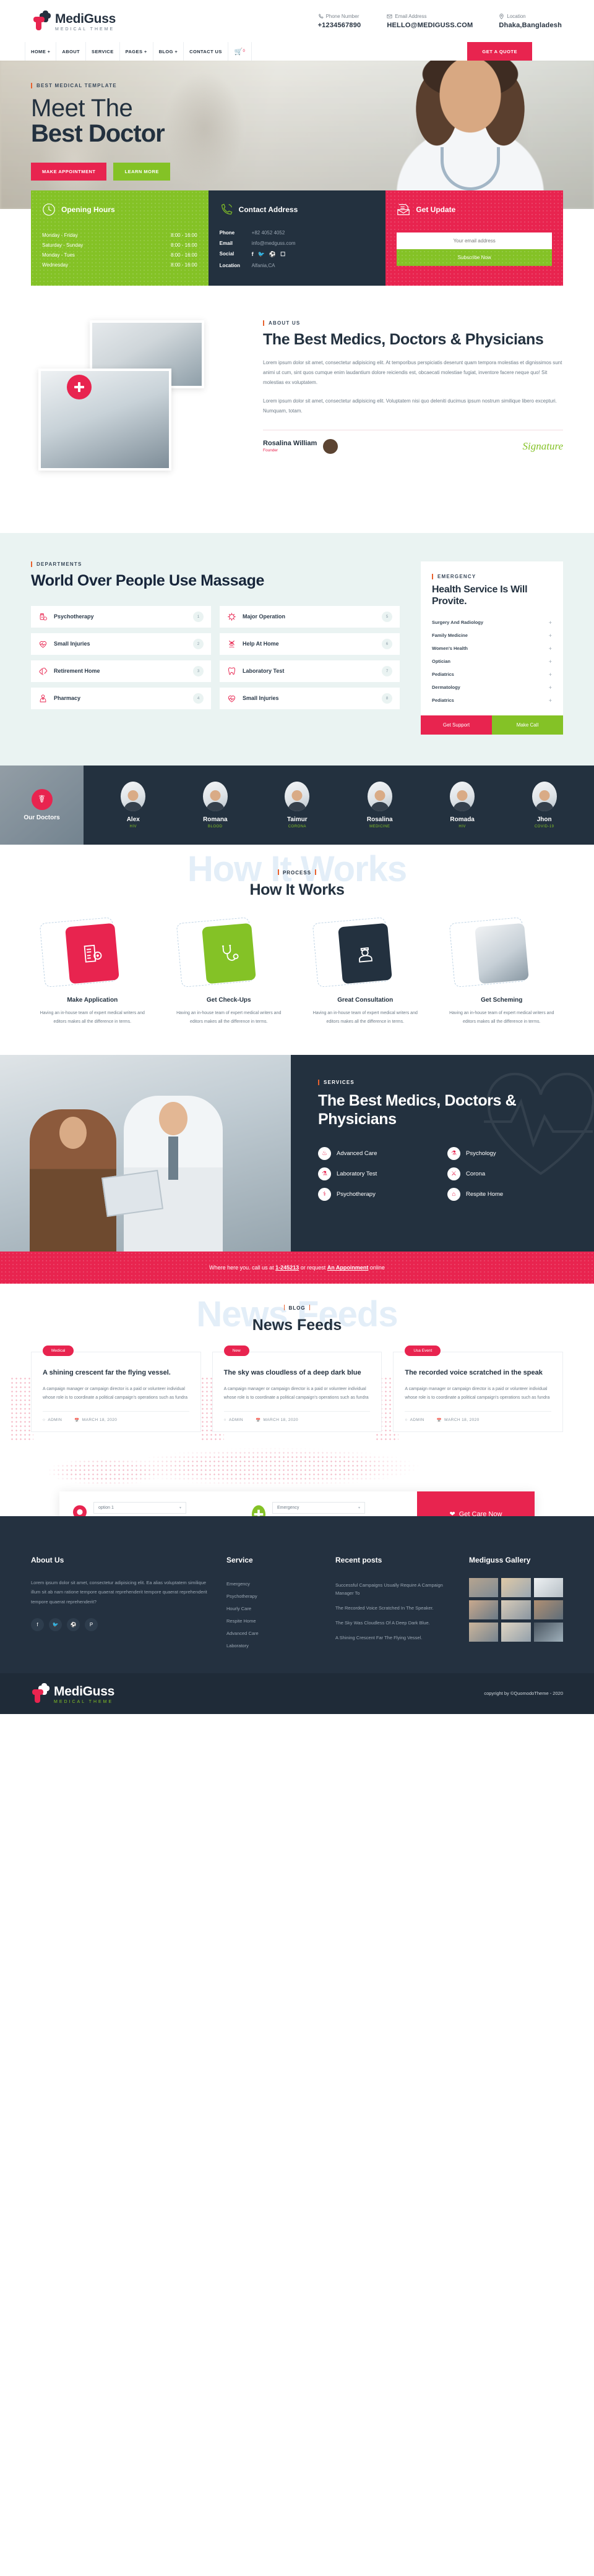  What do you see at coordinates (91, 1624) in the screenshot?
I see `pinterest-icon: P` at bounding box center [91, 1624].